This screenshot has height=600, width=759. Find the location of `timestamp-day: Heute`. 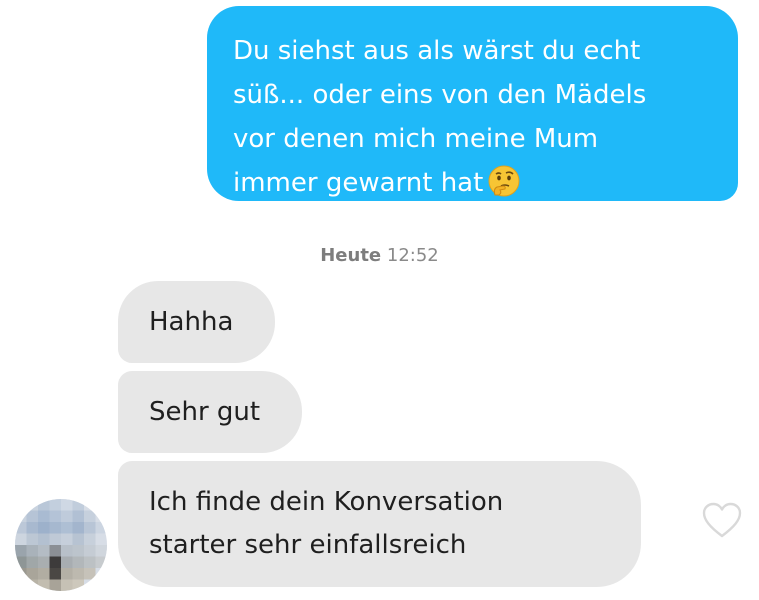

timestamp-day: Heute is located at coordinates (351, 255).